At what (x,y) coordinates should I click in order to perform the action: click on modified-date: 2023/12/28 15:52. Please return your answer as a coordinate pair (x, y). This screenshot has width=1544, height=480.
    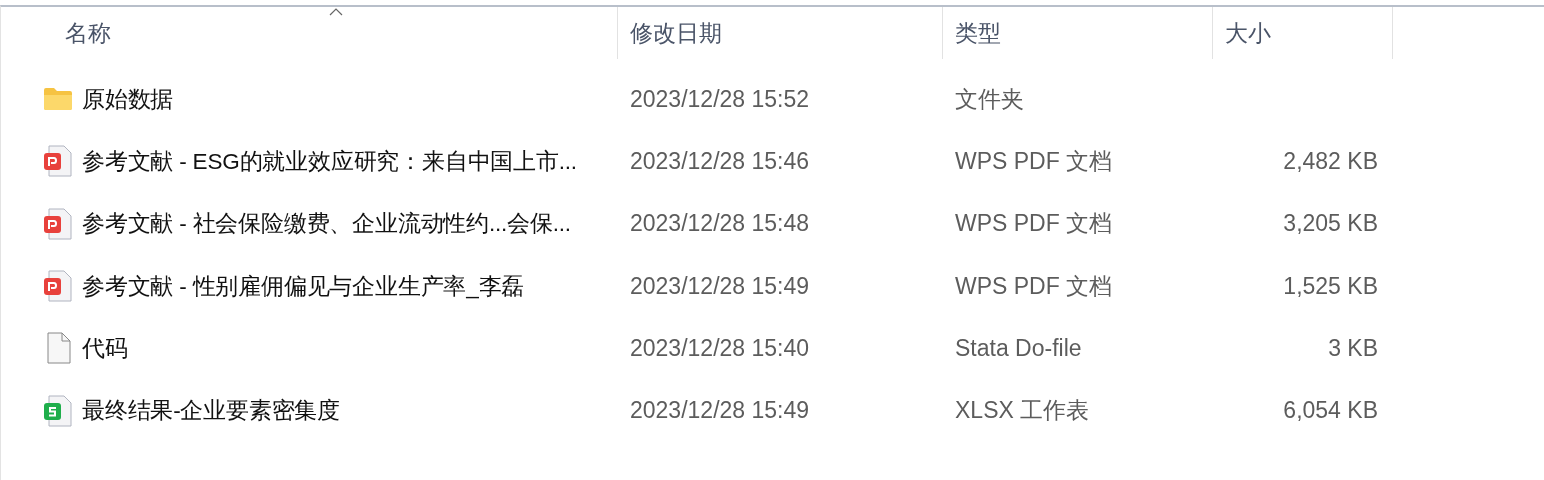
    Looking at the image, I should click on (720, 99).